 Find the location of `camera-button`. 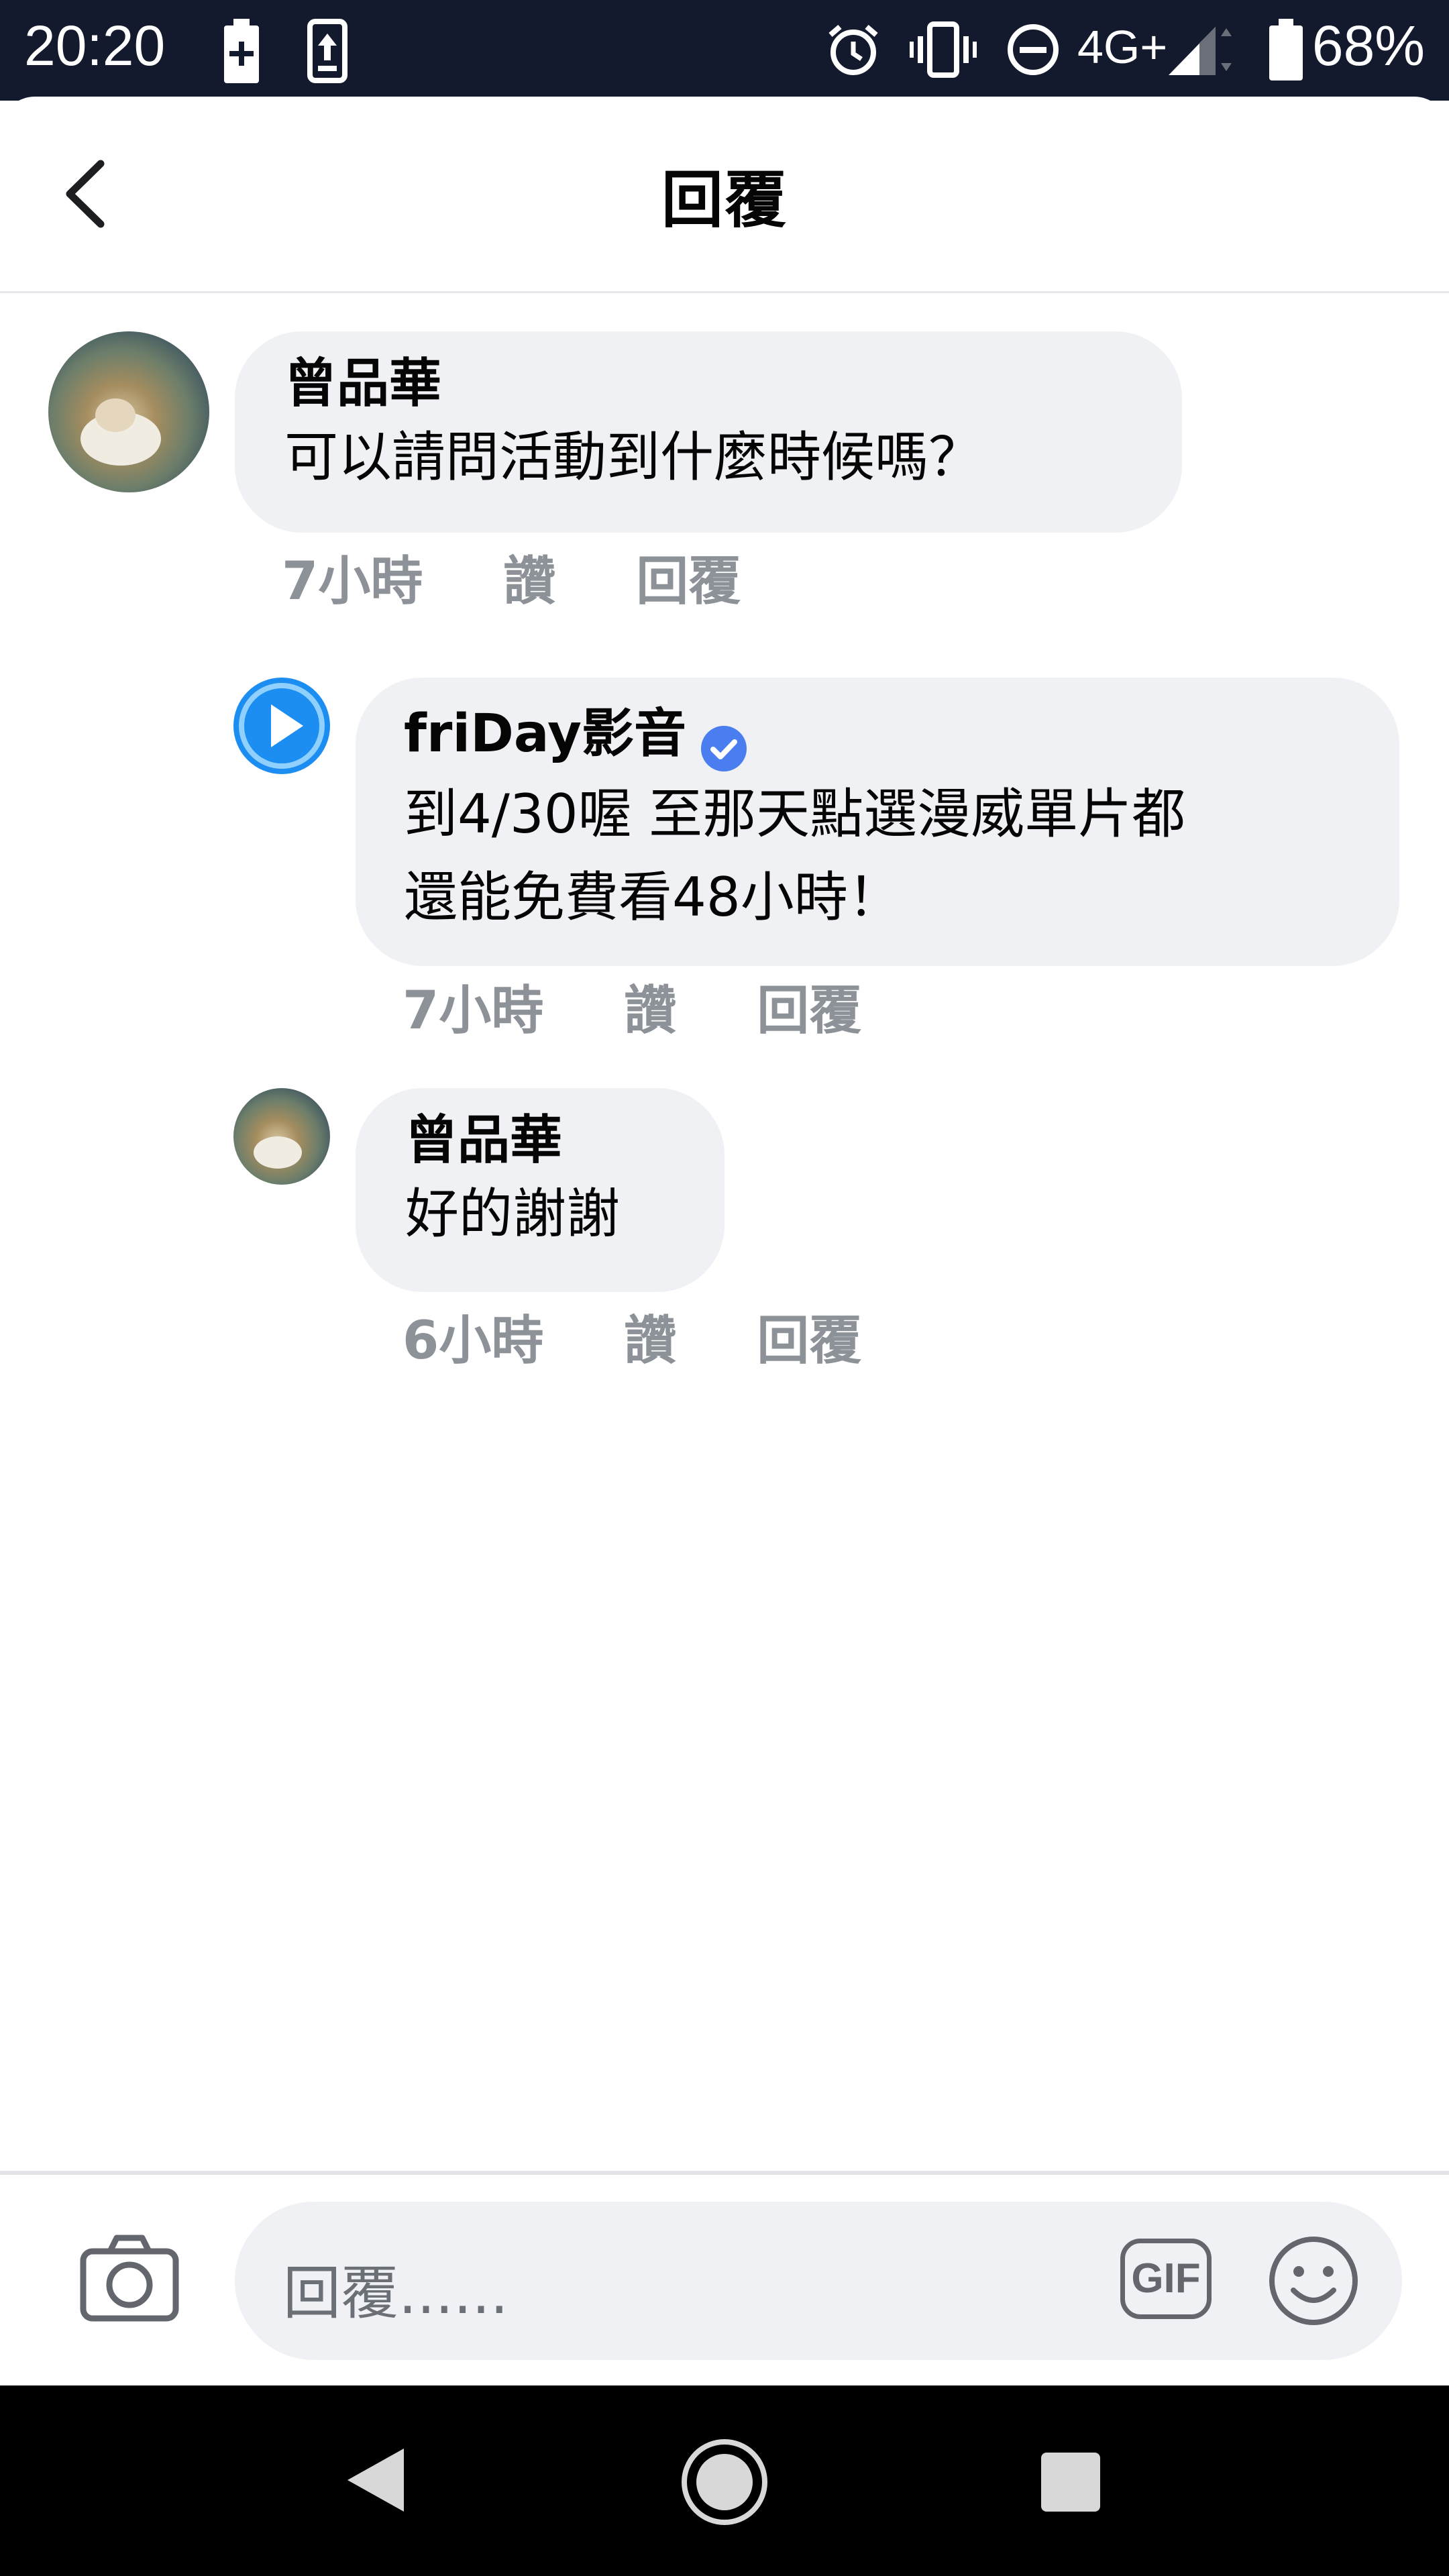

camera-button is located at coordinates (129, 2278).